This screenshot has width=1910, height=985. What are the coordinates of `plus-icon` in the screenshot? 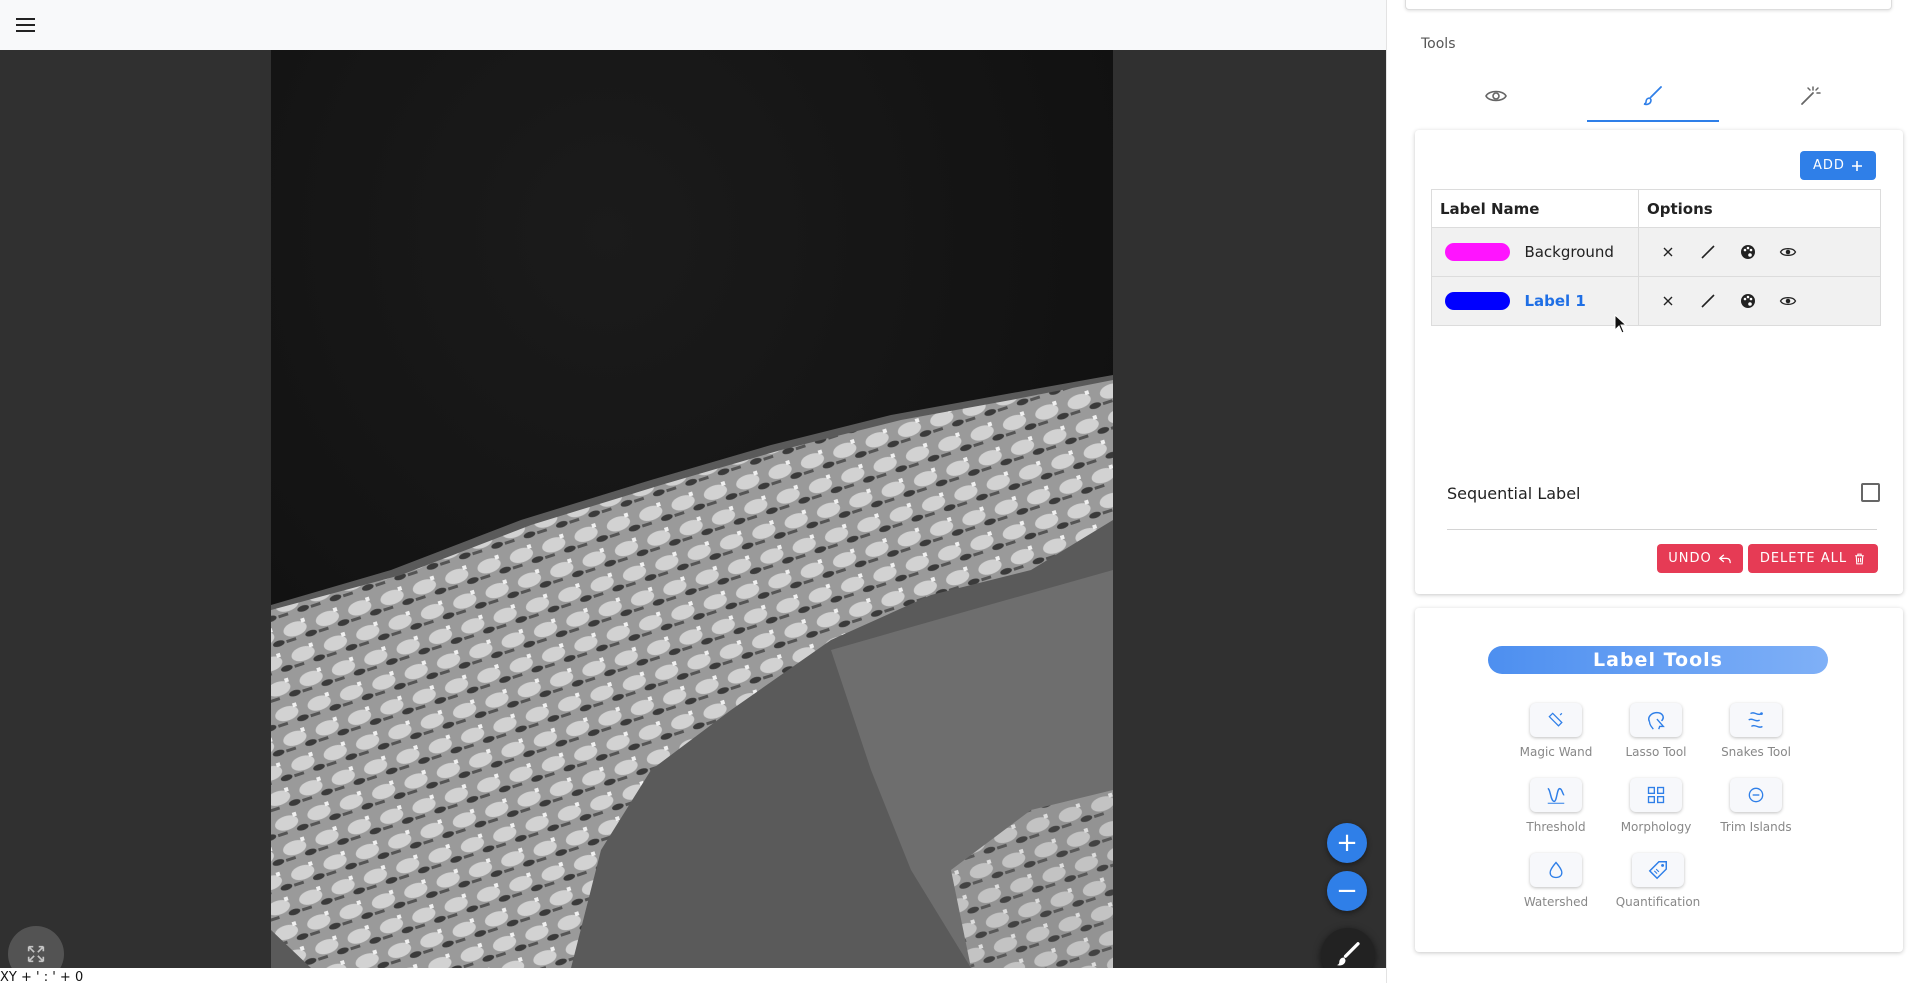 It's located at (1856, 165).